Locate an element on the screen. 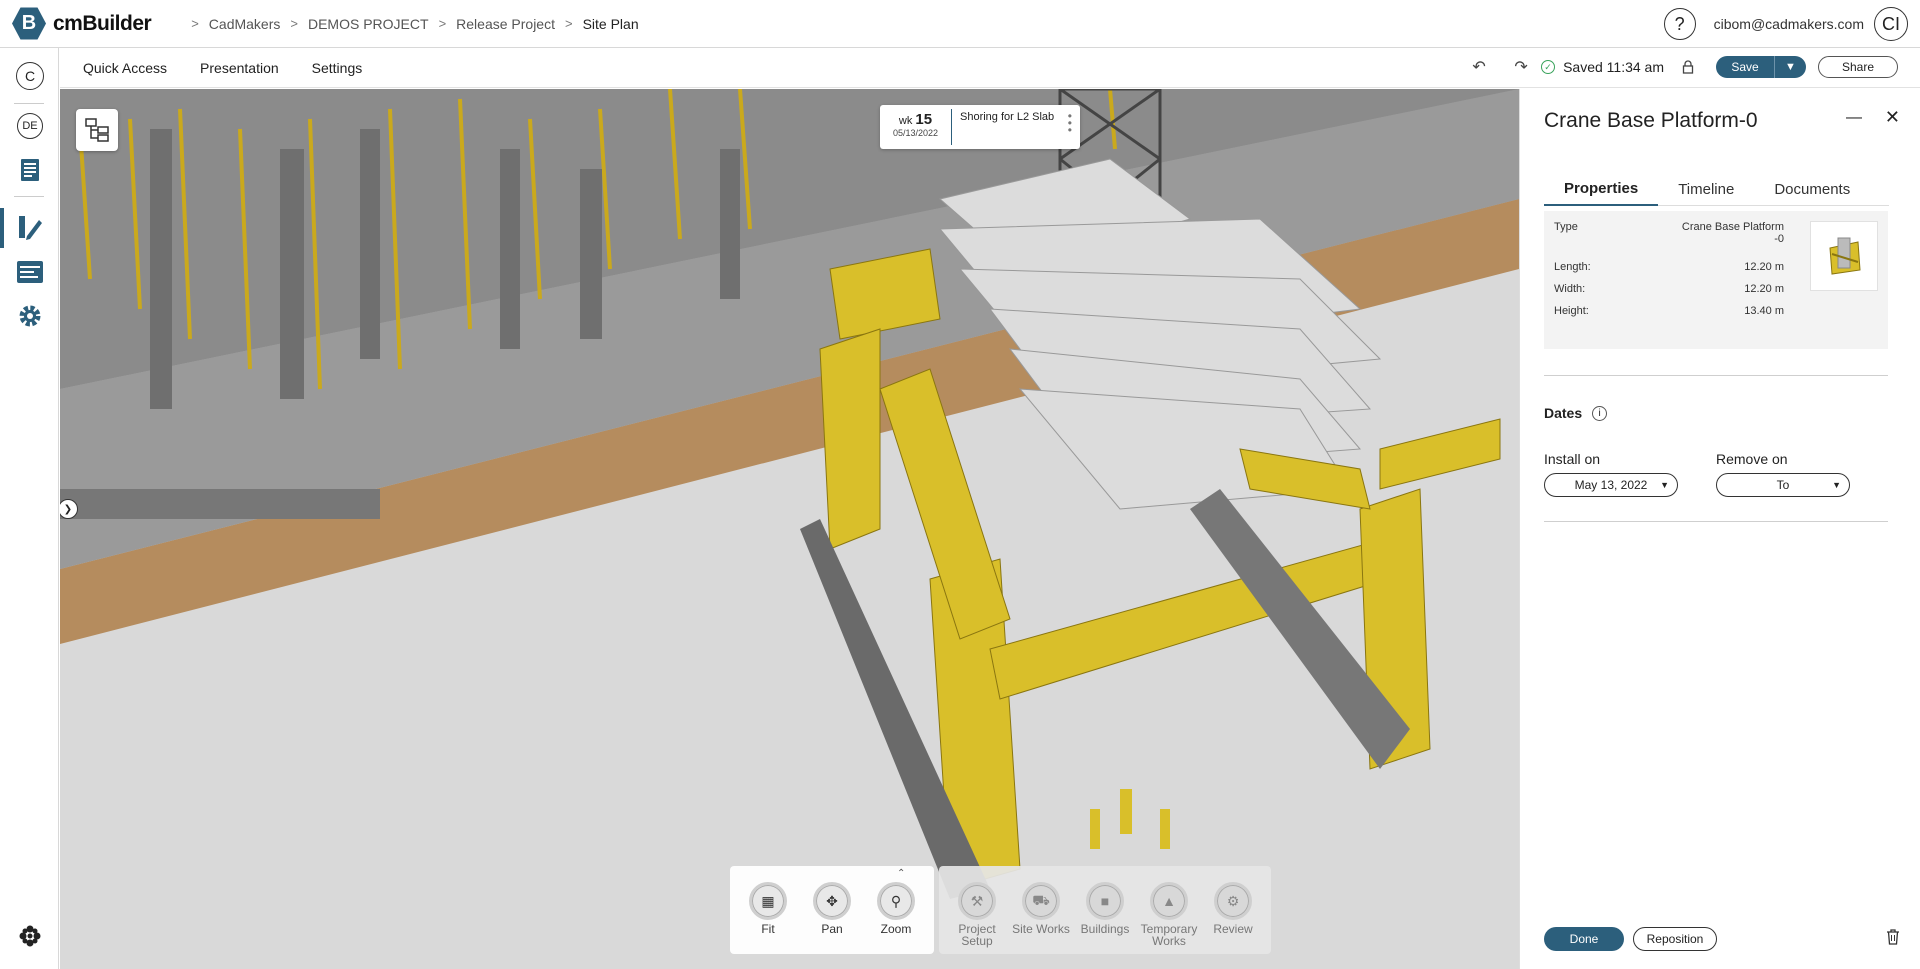  width-value: 12.20 m is located at coordinates (1764, 289).